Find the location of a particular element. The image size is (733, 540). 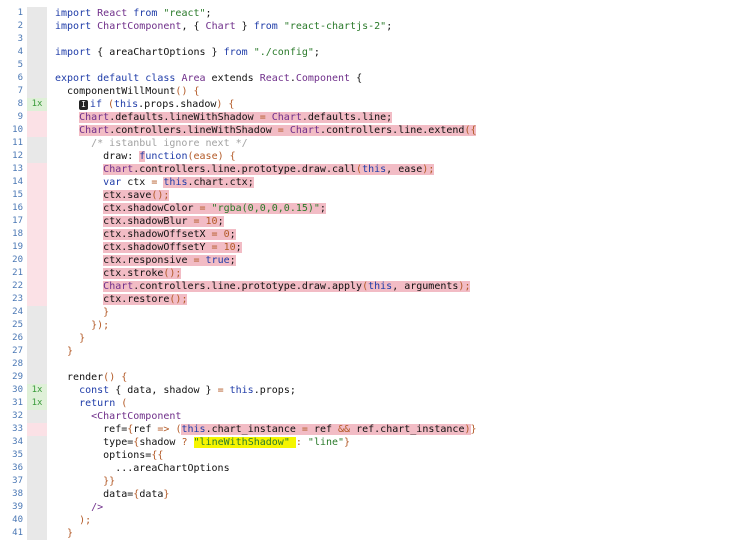

code-line: 28 is located at coordinates (366, 364).